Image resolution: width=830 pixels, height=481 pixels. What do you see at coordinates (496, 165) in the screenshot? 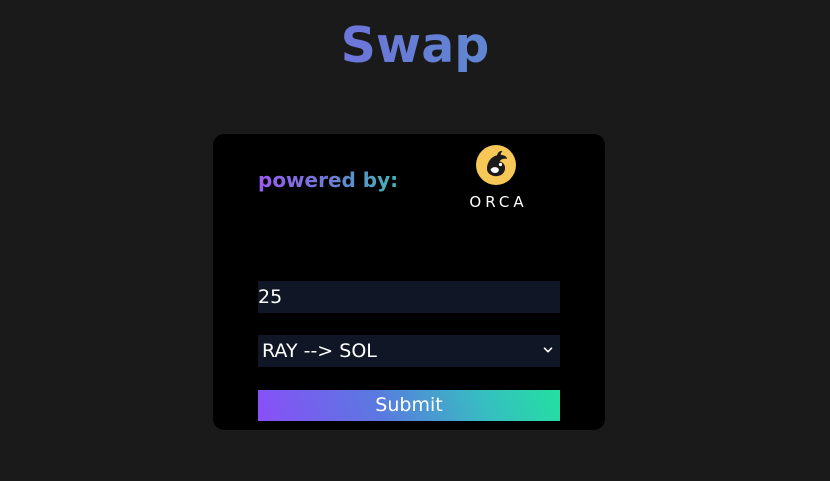
I see `orca-whale-icon` at bounding box center [496, 165].